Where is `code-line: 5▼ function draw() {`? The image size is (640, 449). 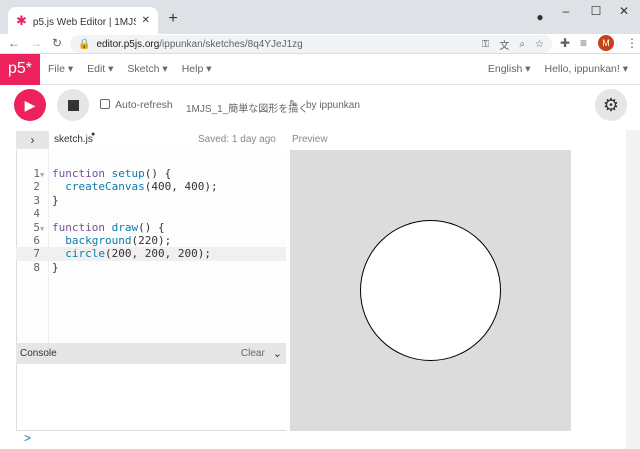
code-line: 5▼ function draw() { is located at coordinates (151, 227).